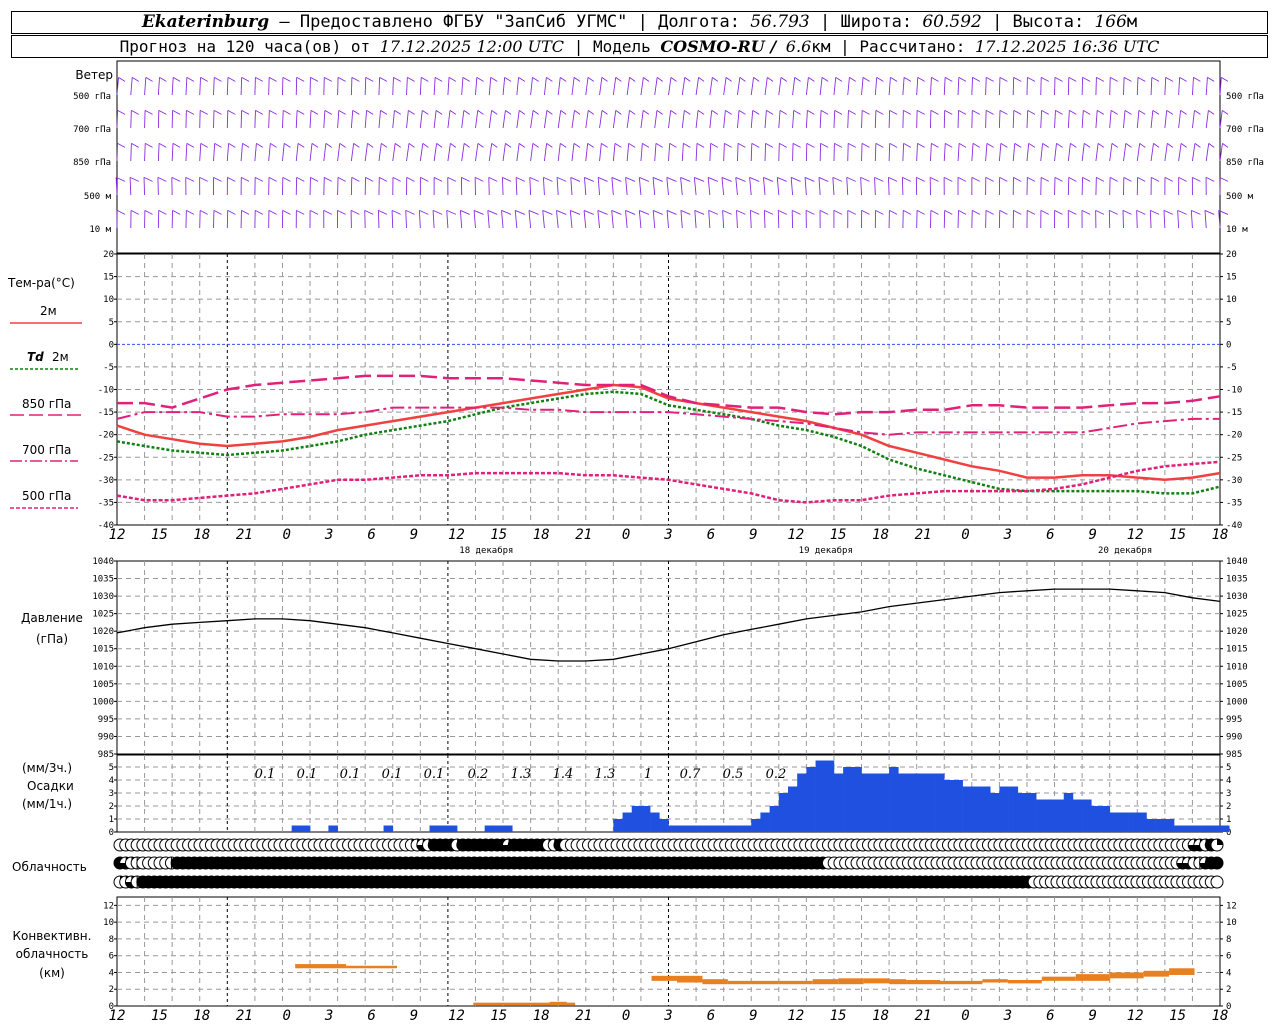 This screenshot has height=1024, width=1280. Describe the element at coordinates (1228, 323) in the screenshot. I see `temp-tick-right: 5` at that location.